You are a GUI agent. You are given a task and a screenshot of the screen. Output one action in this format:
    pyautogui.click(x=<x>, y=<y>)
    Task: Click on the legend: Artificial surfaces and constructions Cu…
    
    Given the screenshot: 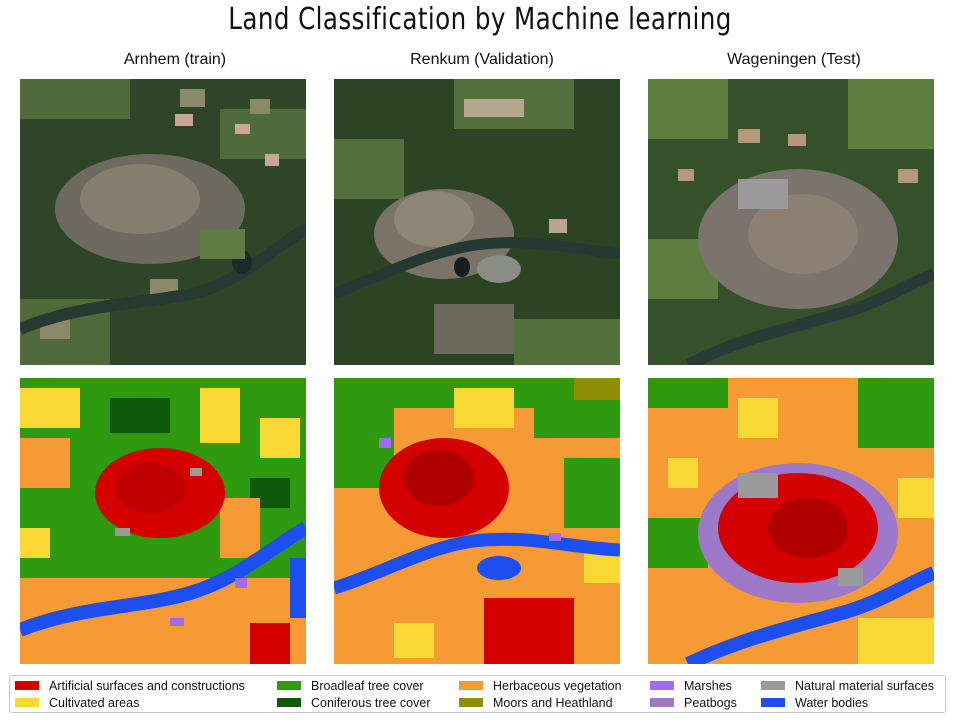 What is the action you would take?
    pyautogui.click(x=477, y=694)
    